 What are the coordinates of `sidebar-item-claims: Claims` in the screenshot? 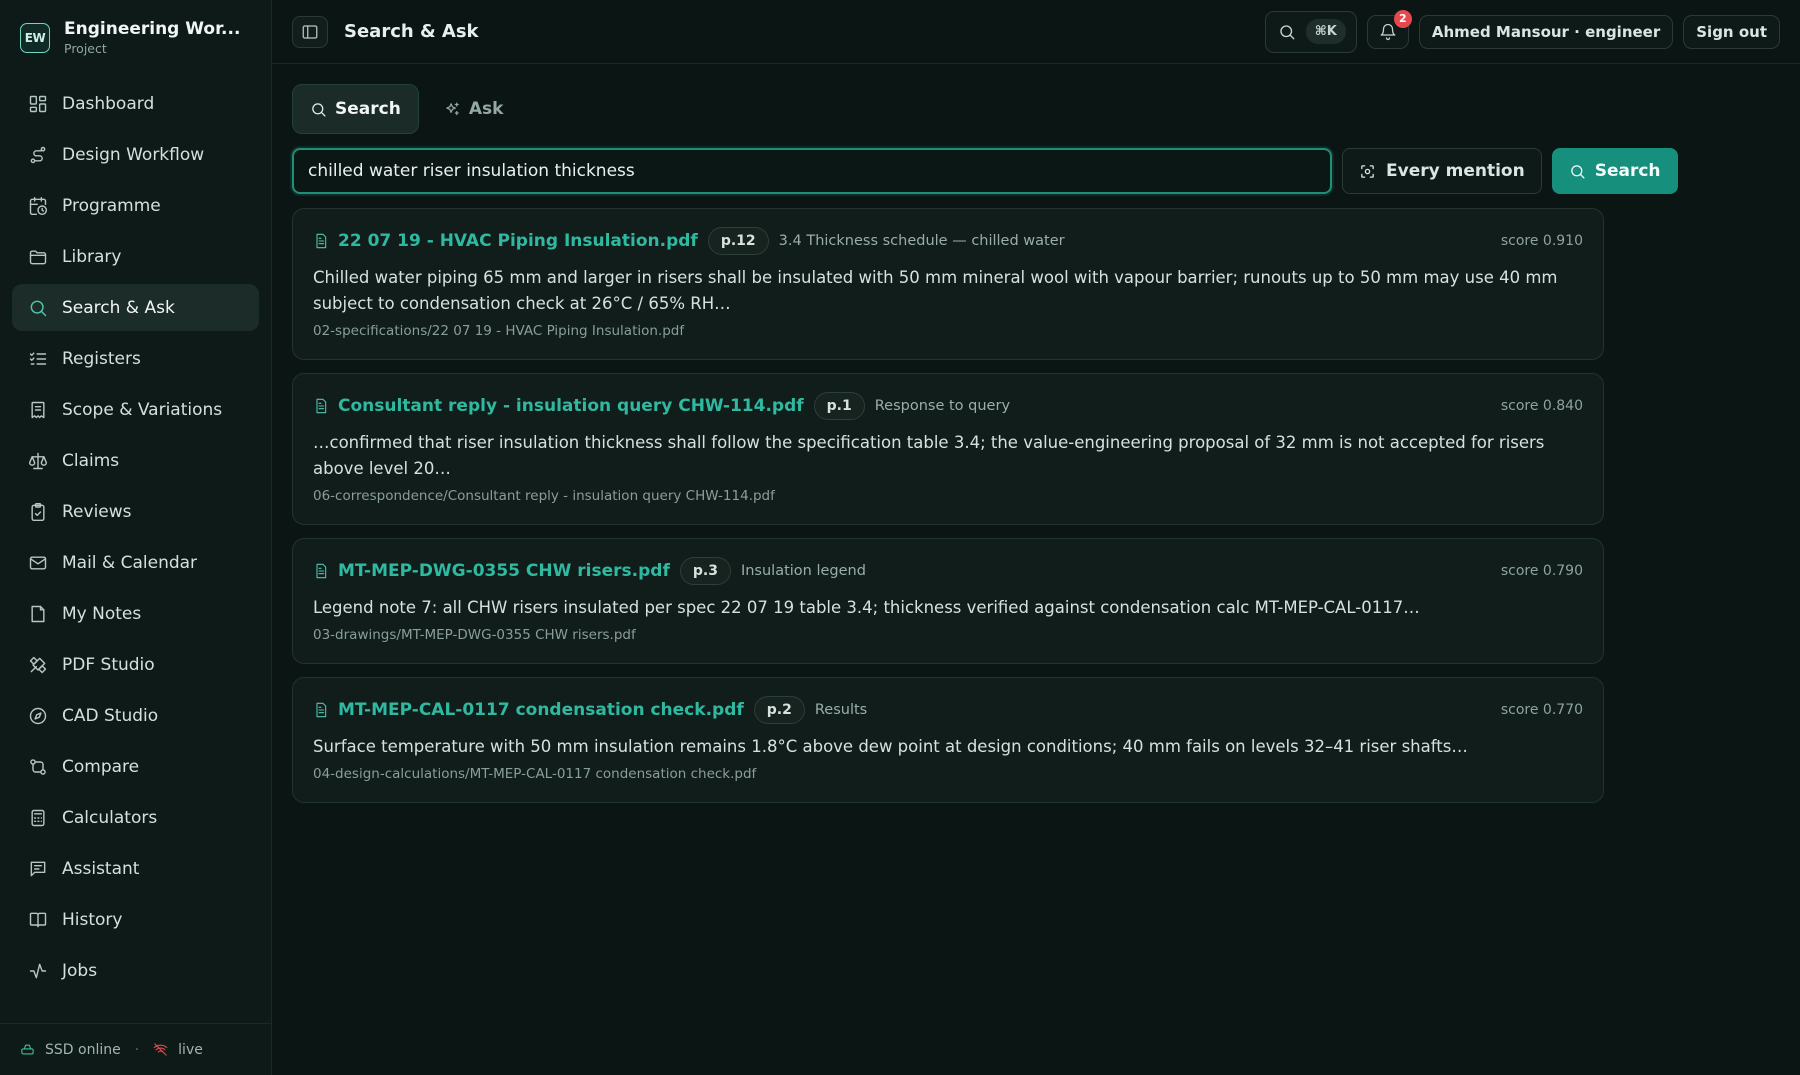 It's located at (135, 460).